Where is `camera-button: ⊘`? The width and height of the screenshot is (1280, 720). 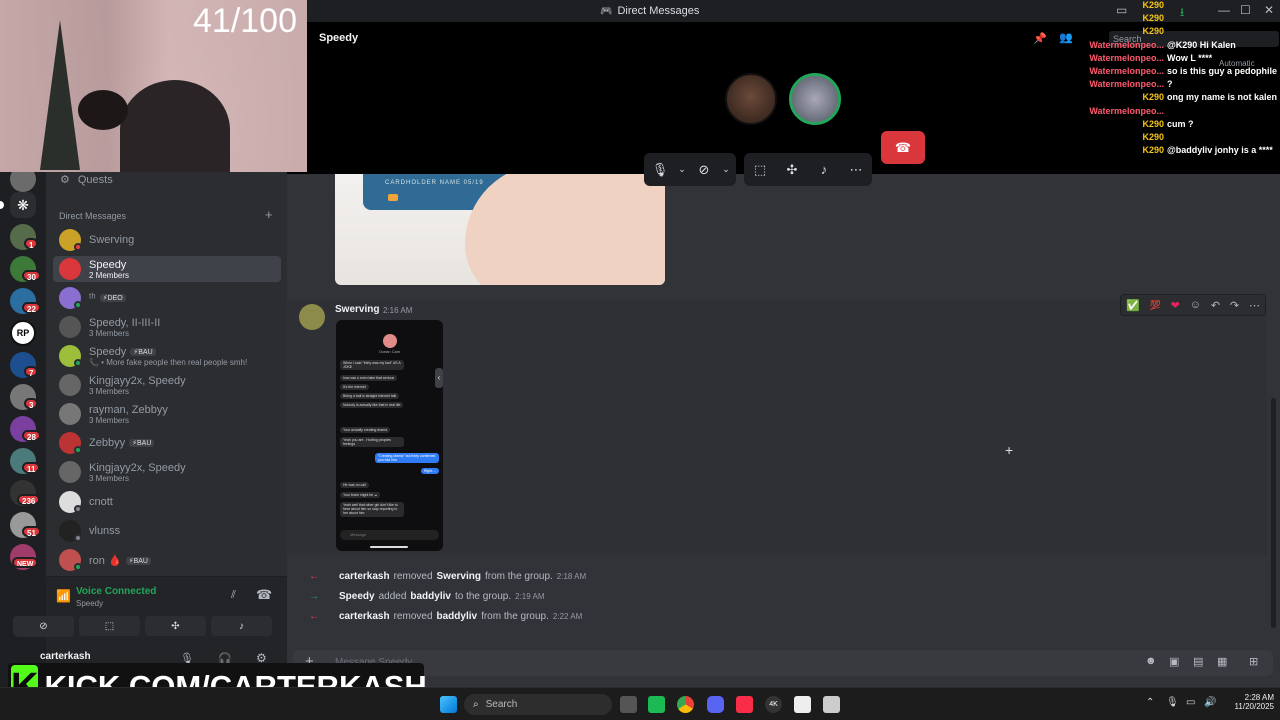 camera-button: ⊘ is located at coordinates (704, 169).